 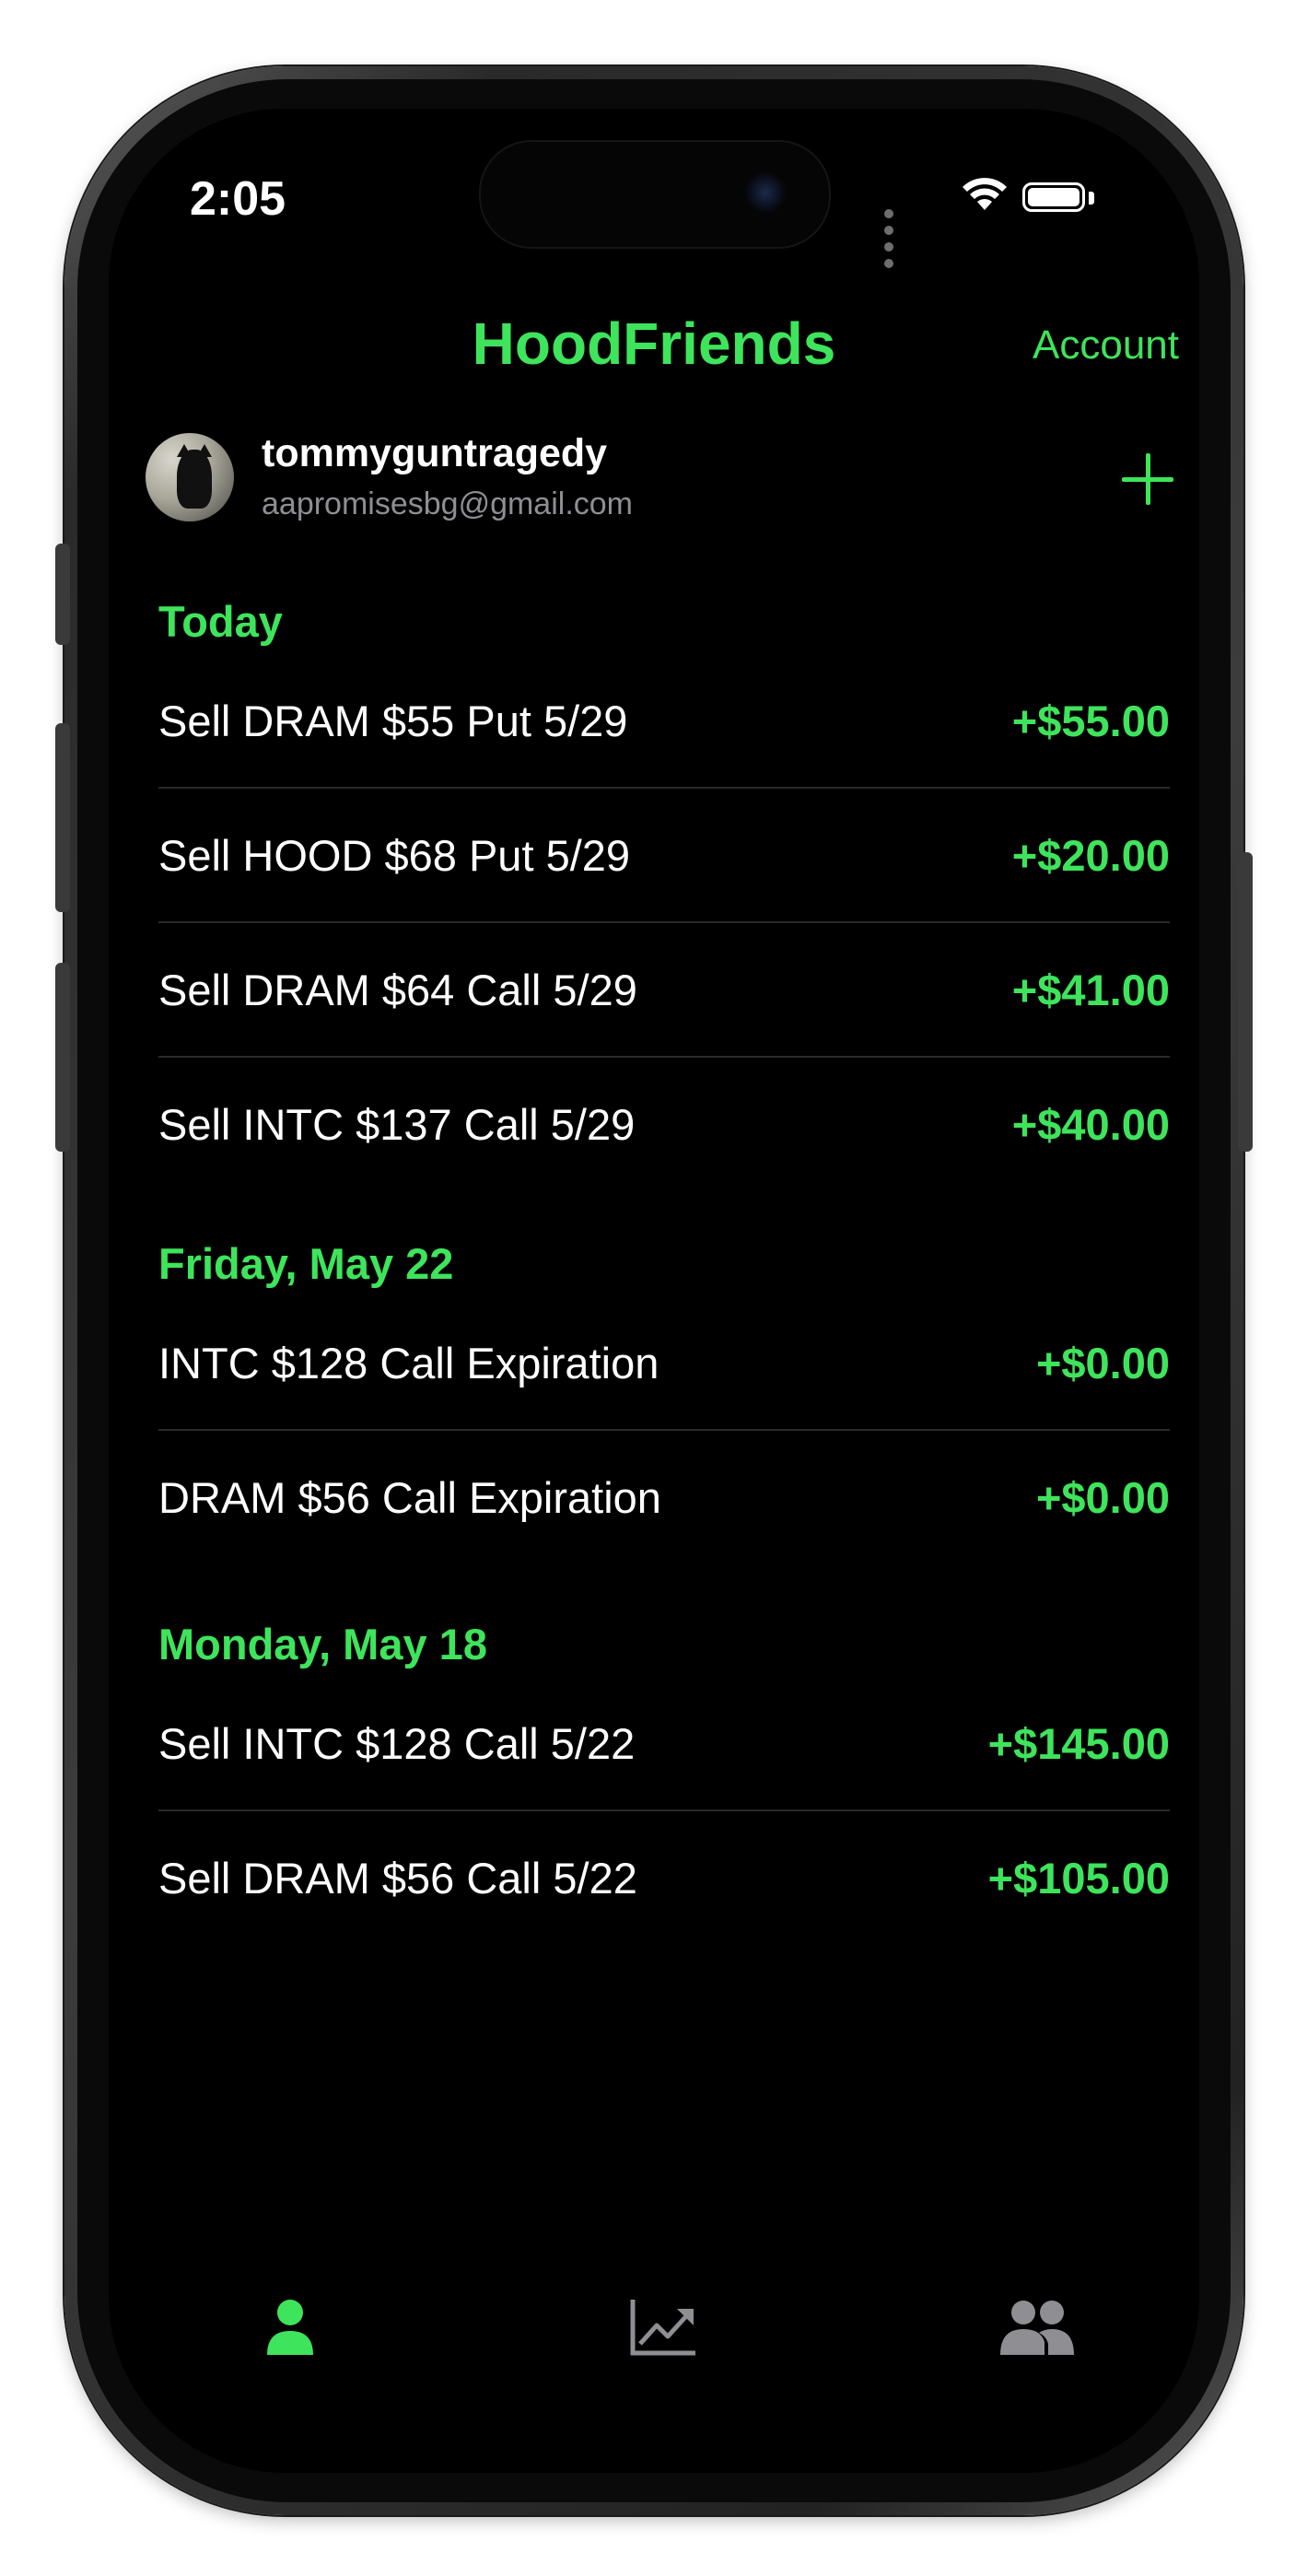 I want to click on battery-icon, so click(x=1053, y=197).